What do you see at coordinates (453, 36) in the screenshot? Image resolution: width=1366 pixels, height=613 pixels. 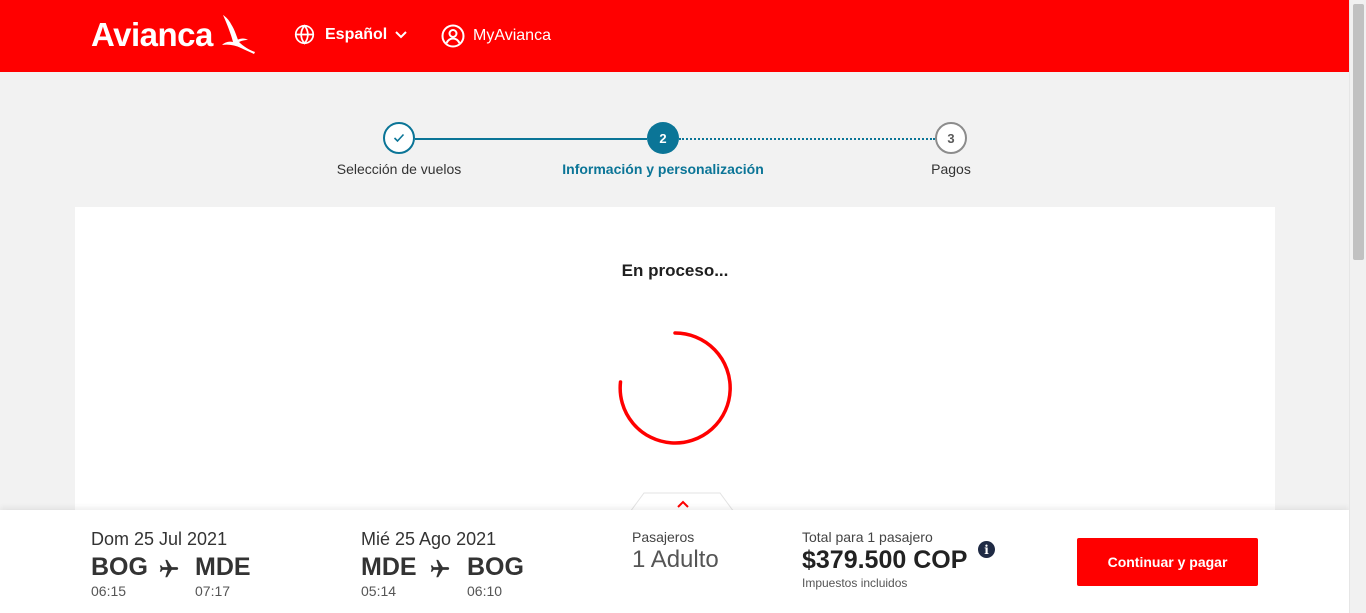 I see `user-circle-icon` at bounding box center [453, 36].